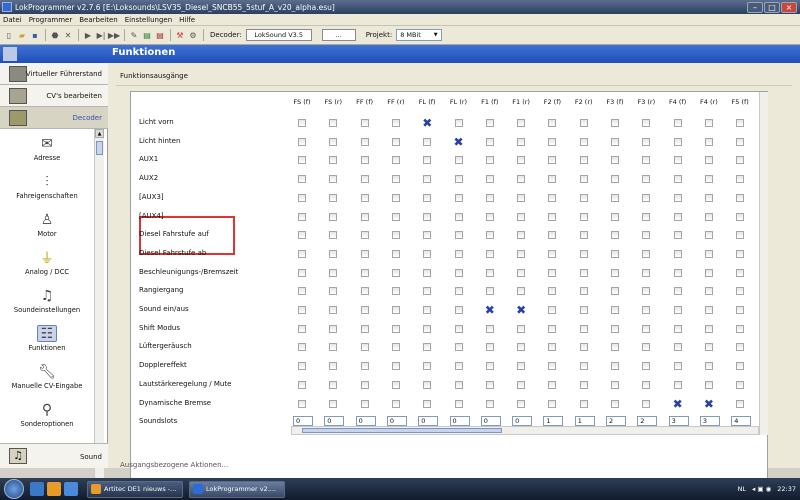  Describe the element at coordinates (741, 421) in the screenshot. I see `soundslot-field: 4` at that location.